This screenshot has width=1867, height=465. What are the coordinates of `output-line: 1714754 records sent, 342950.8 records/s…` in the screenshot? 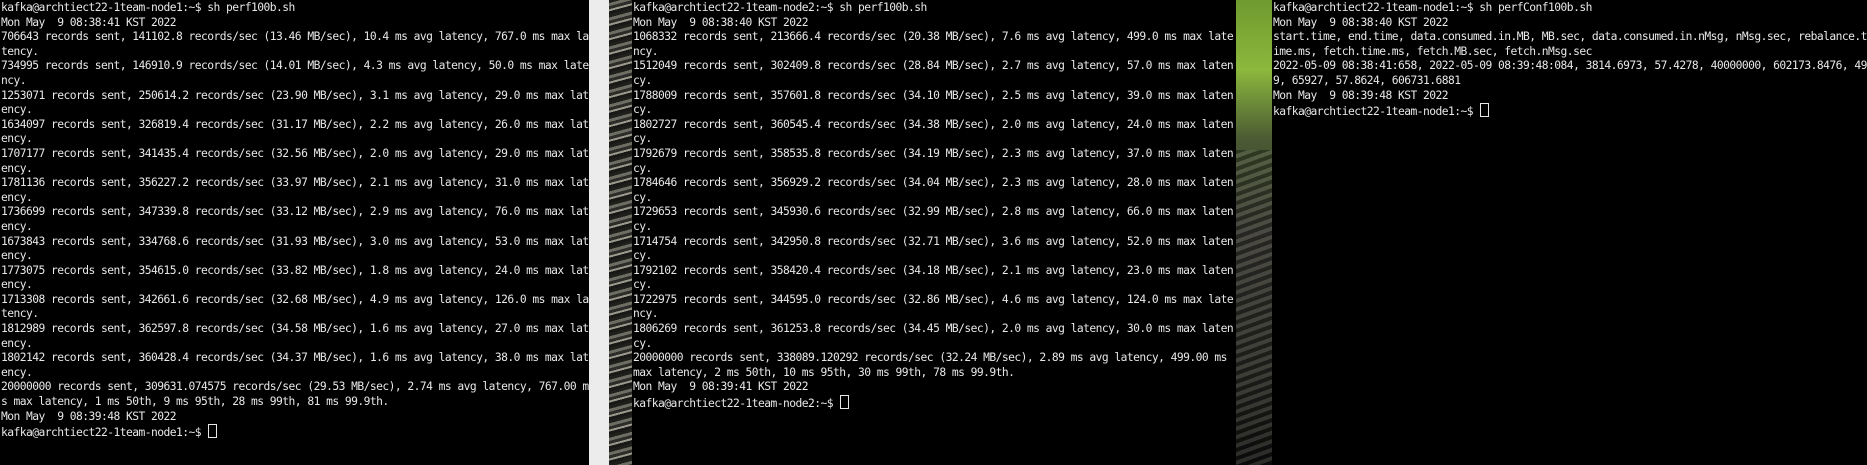 It's located at (933, 241).